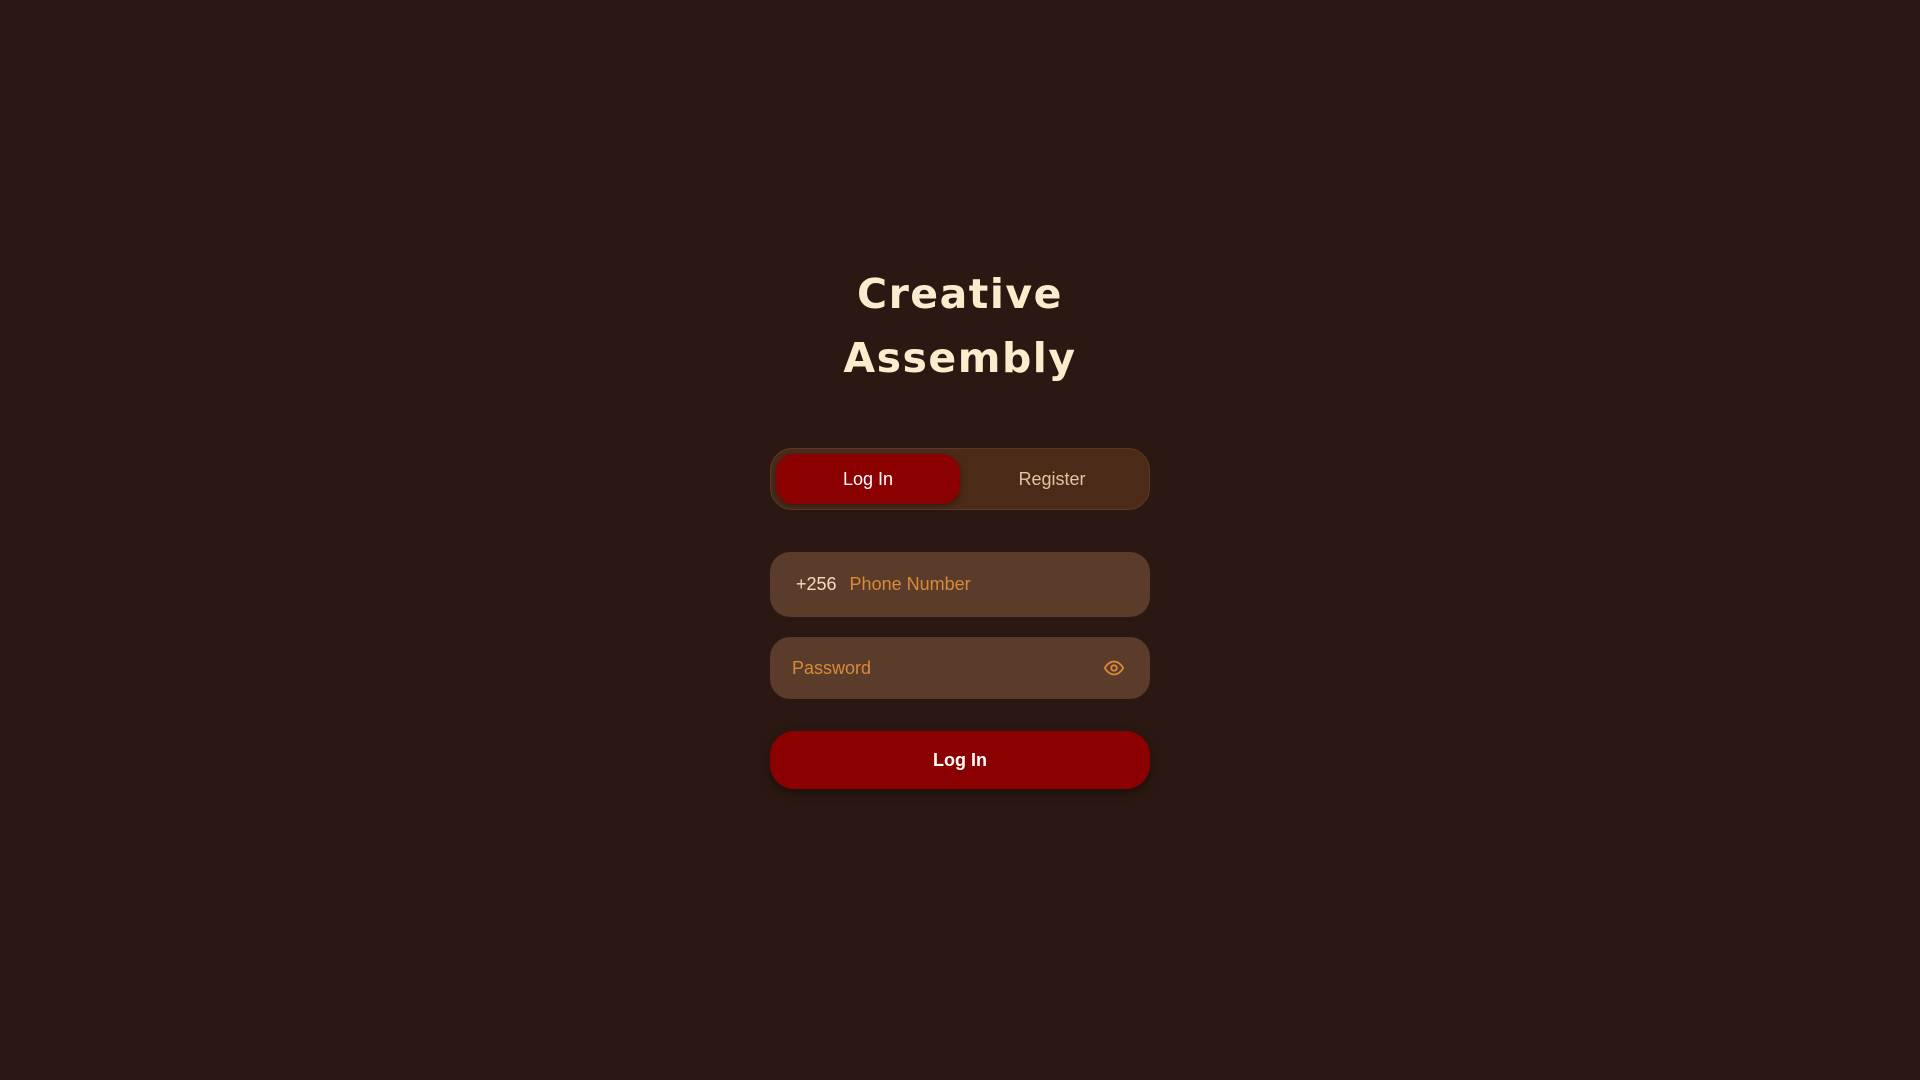 The width and height of the screenshot is (1920, 1080). Describe the element at coordinates (816, 584) in the screenshot. I see `country-code-prefix: +256` at that location.